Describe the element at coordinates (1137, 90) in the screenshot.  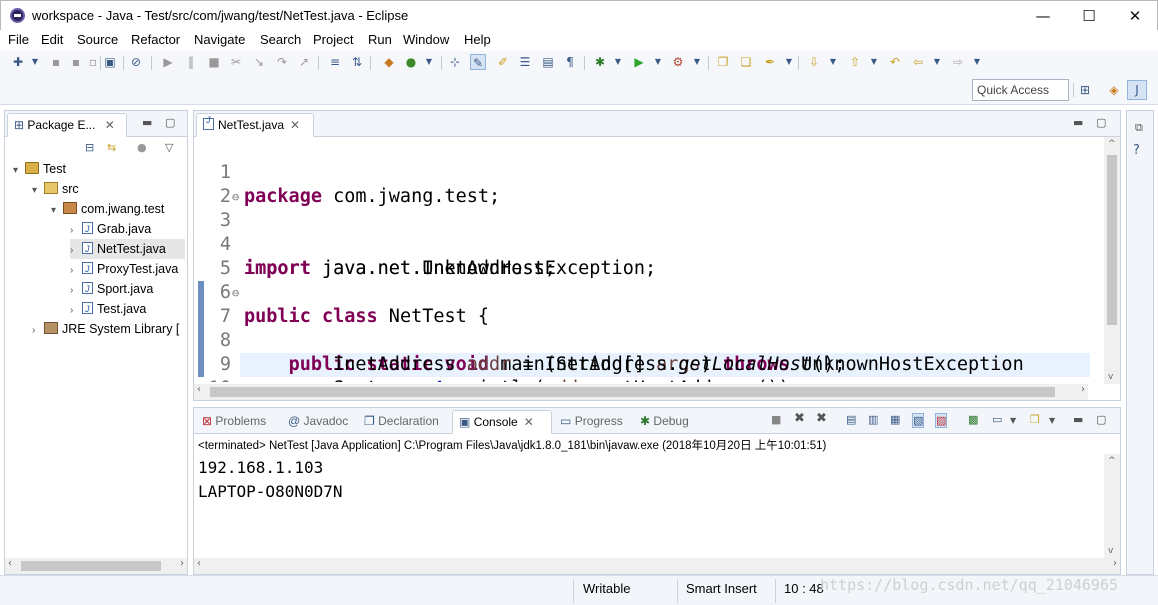
I see `java-perspective-icon: J` at that location.